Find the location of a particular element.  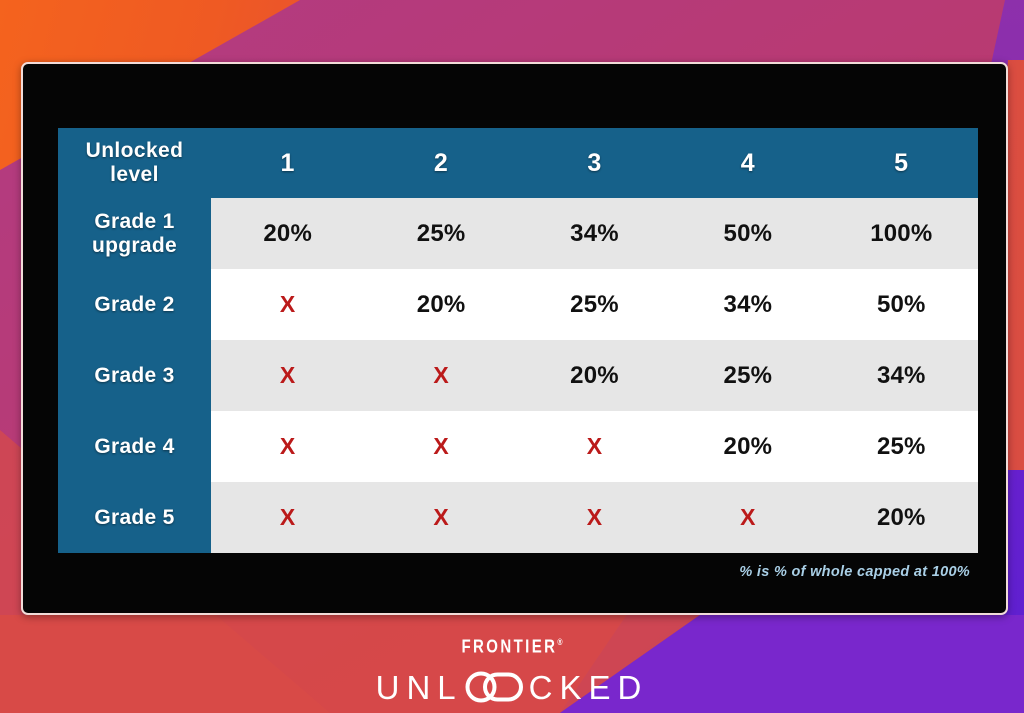

logo-wordmark: UNL CKED is located at coordinates (512, 687).